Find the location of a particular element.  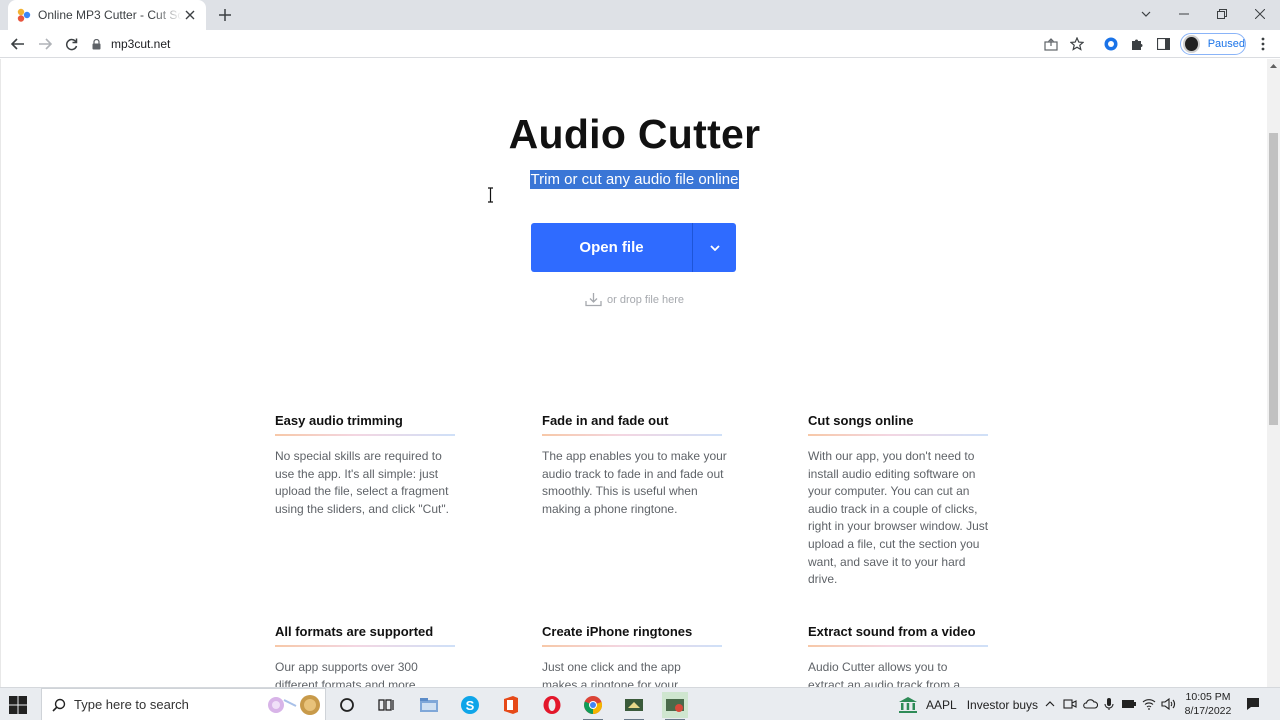

profile-status: Paused is located at coordinates (1226, 44).